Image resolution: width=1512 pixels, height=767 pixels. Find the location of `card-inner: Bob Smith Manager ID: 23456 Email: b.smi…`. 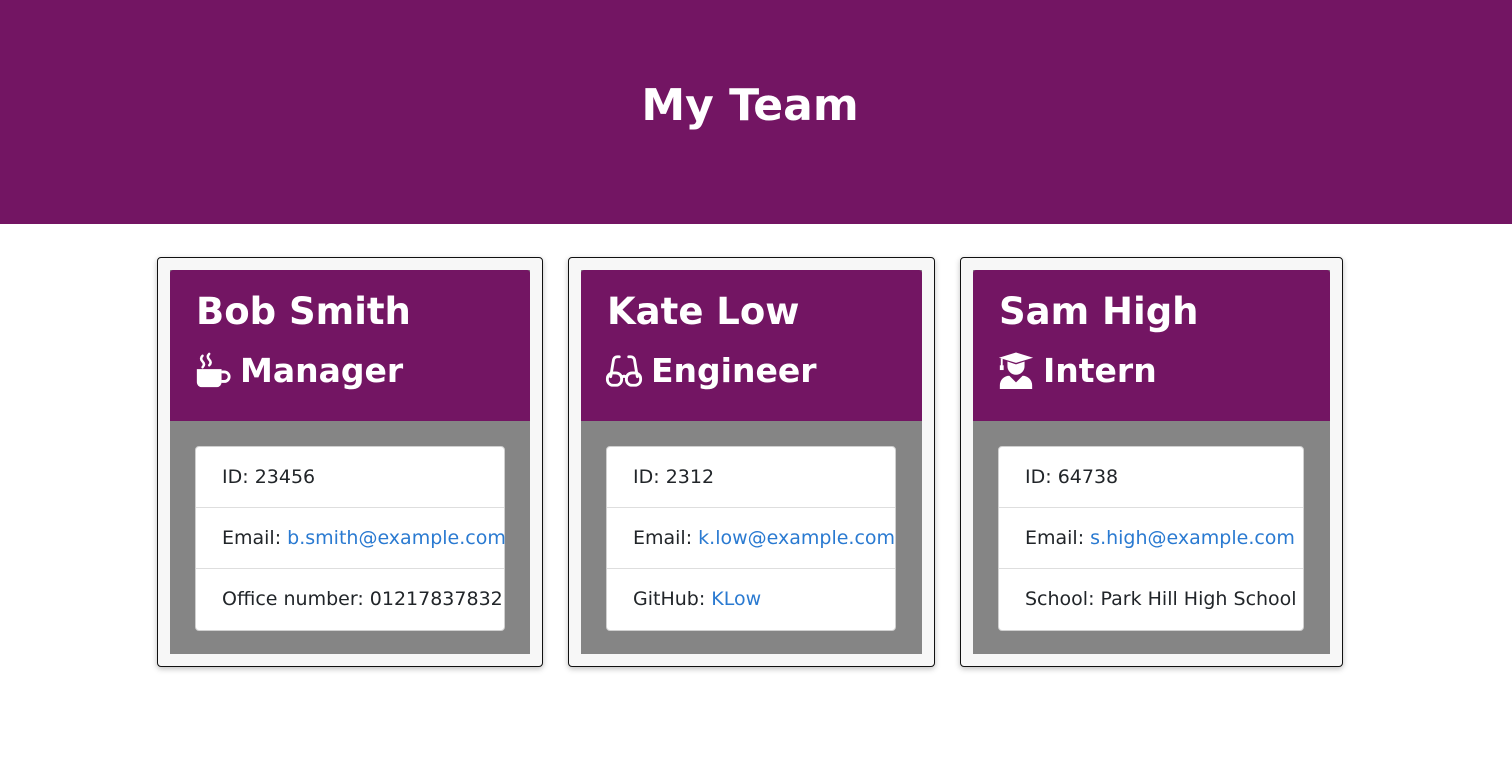

card-inner: Bob Smith Manager ID: 23456 Email: b.smi… is located at coordinates (350, 462).